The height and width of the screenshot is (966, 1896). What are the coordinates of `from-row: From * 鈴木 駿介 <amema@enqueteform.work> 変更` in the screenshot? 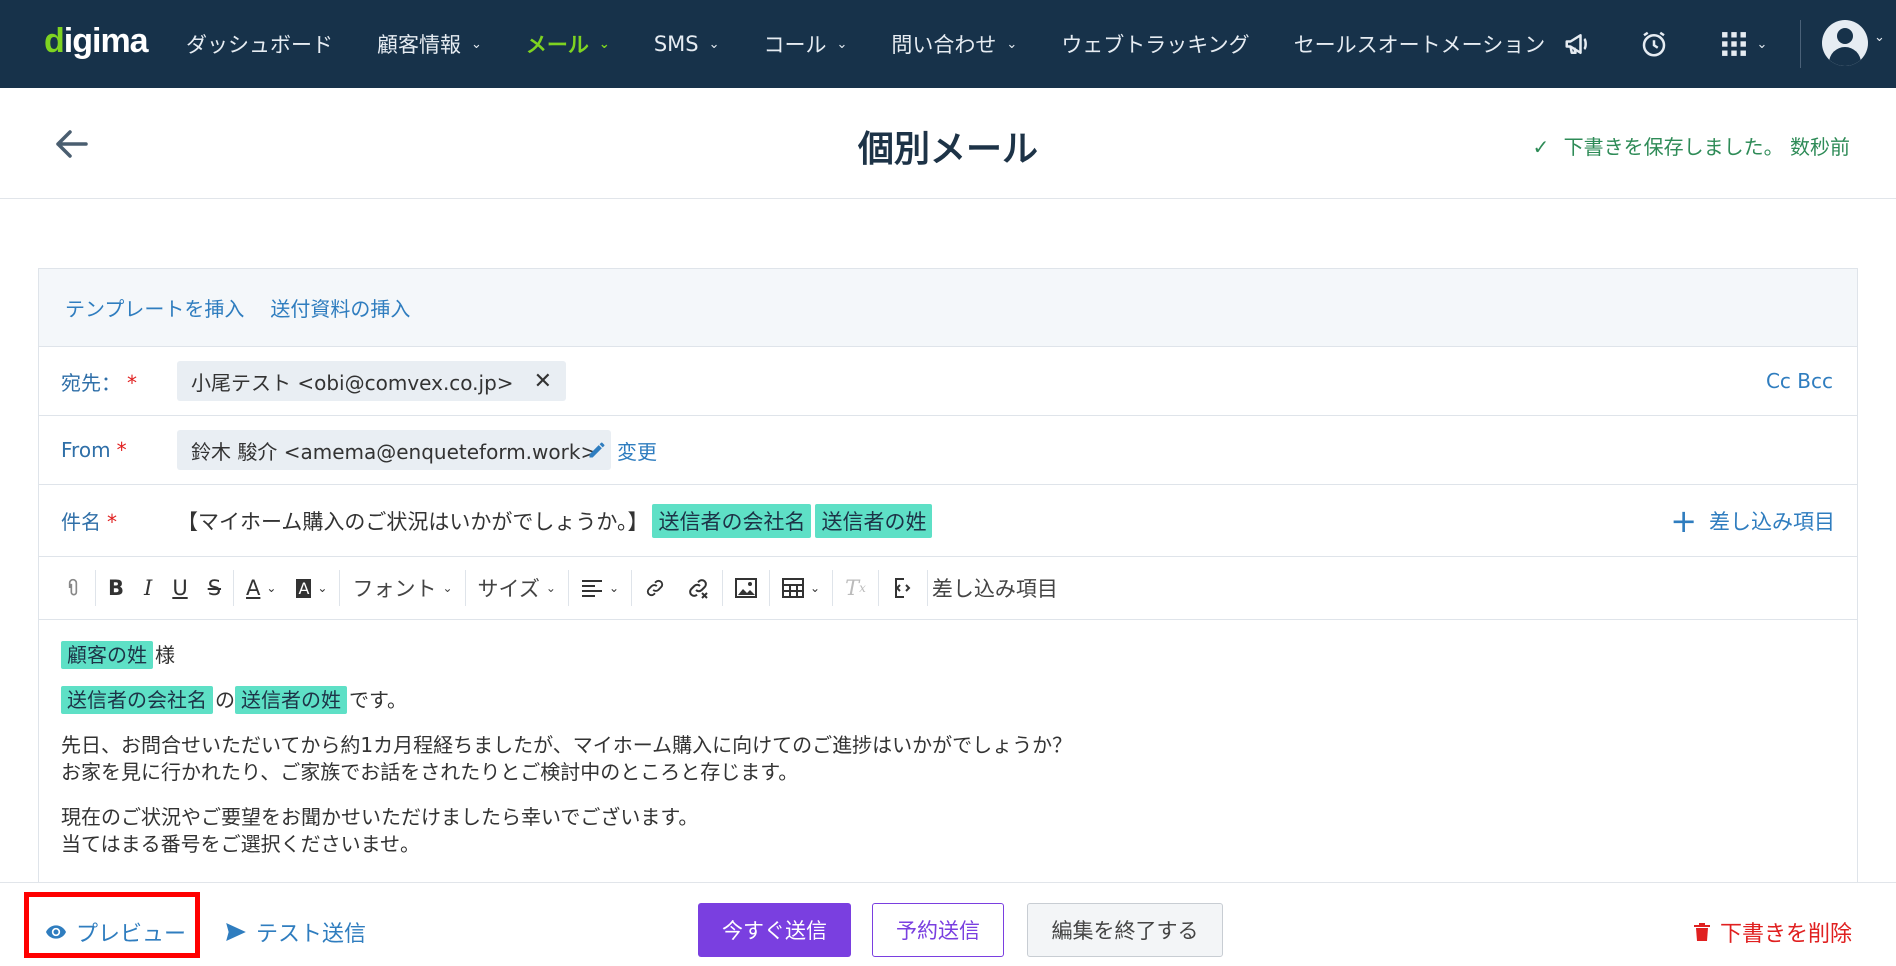 It's located at (948, 450).